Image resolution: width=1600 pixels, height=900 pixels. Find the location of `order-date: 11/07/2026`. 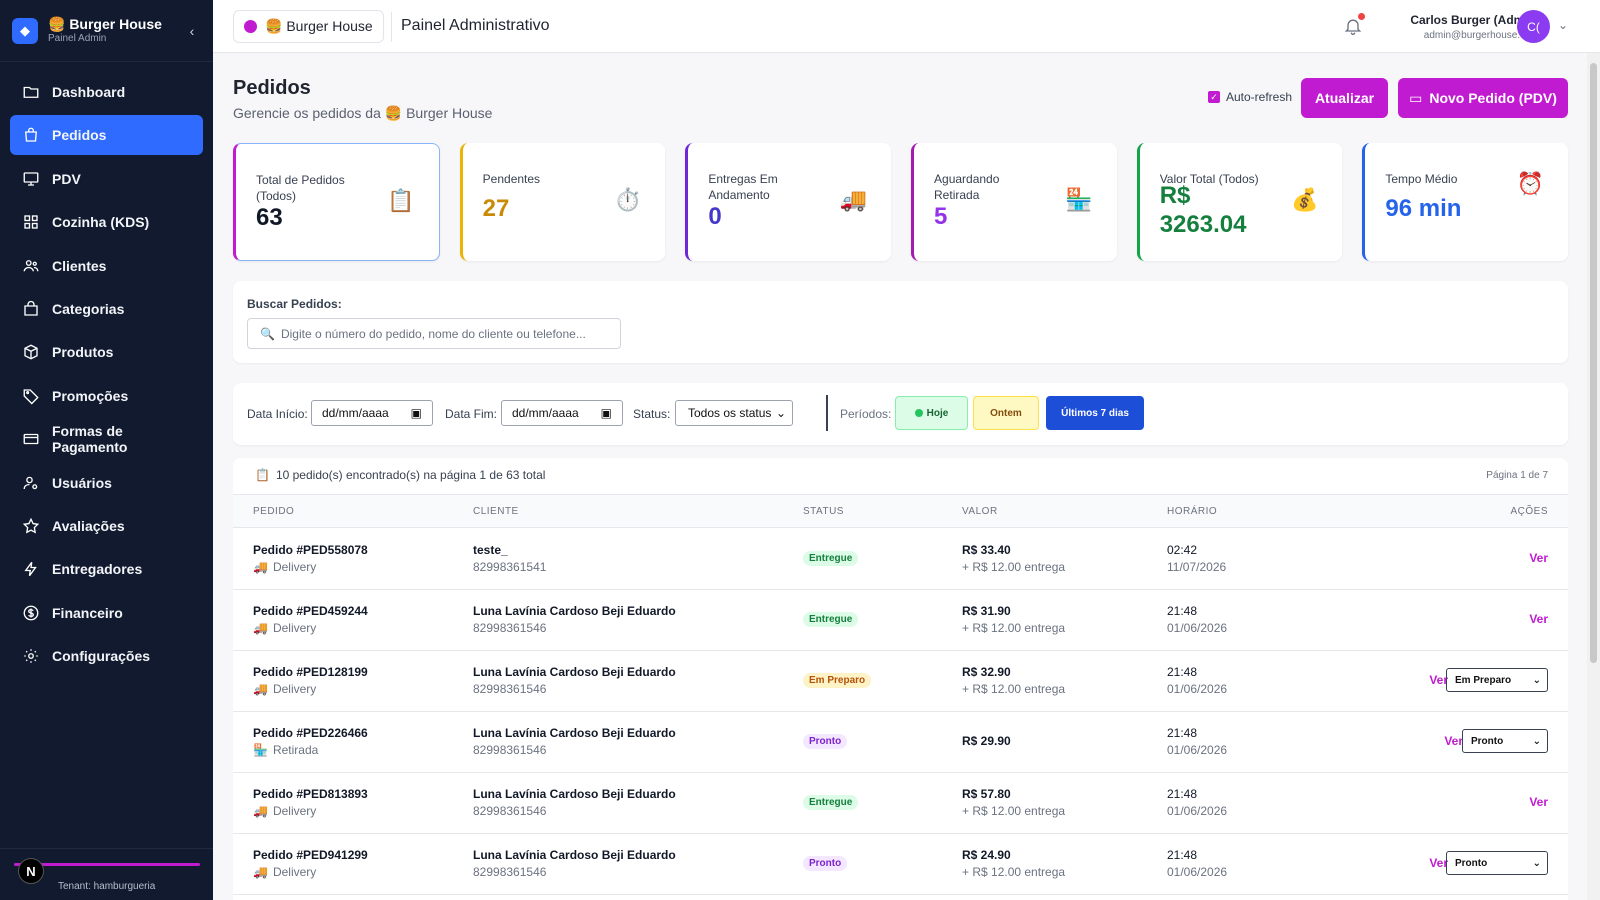

order-date: 11/07/2026 is located at coordinates (1197, 567).